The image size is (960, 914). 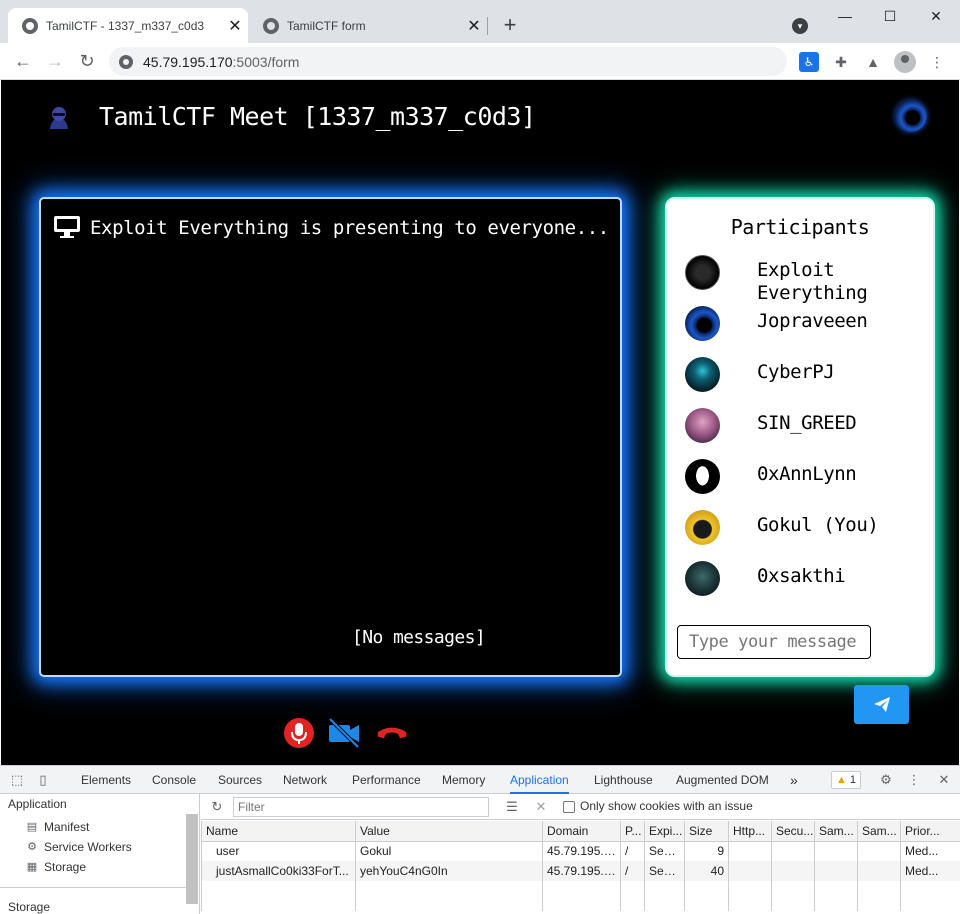 What do you see at coordinates (43, 780) in the screenshot?
I see `device-toolbar-icon: ▯` at bounding box center [43, 780].